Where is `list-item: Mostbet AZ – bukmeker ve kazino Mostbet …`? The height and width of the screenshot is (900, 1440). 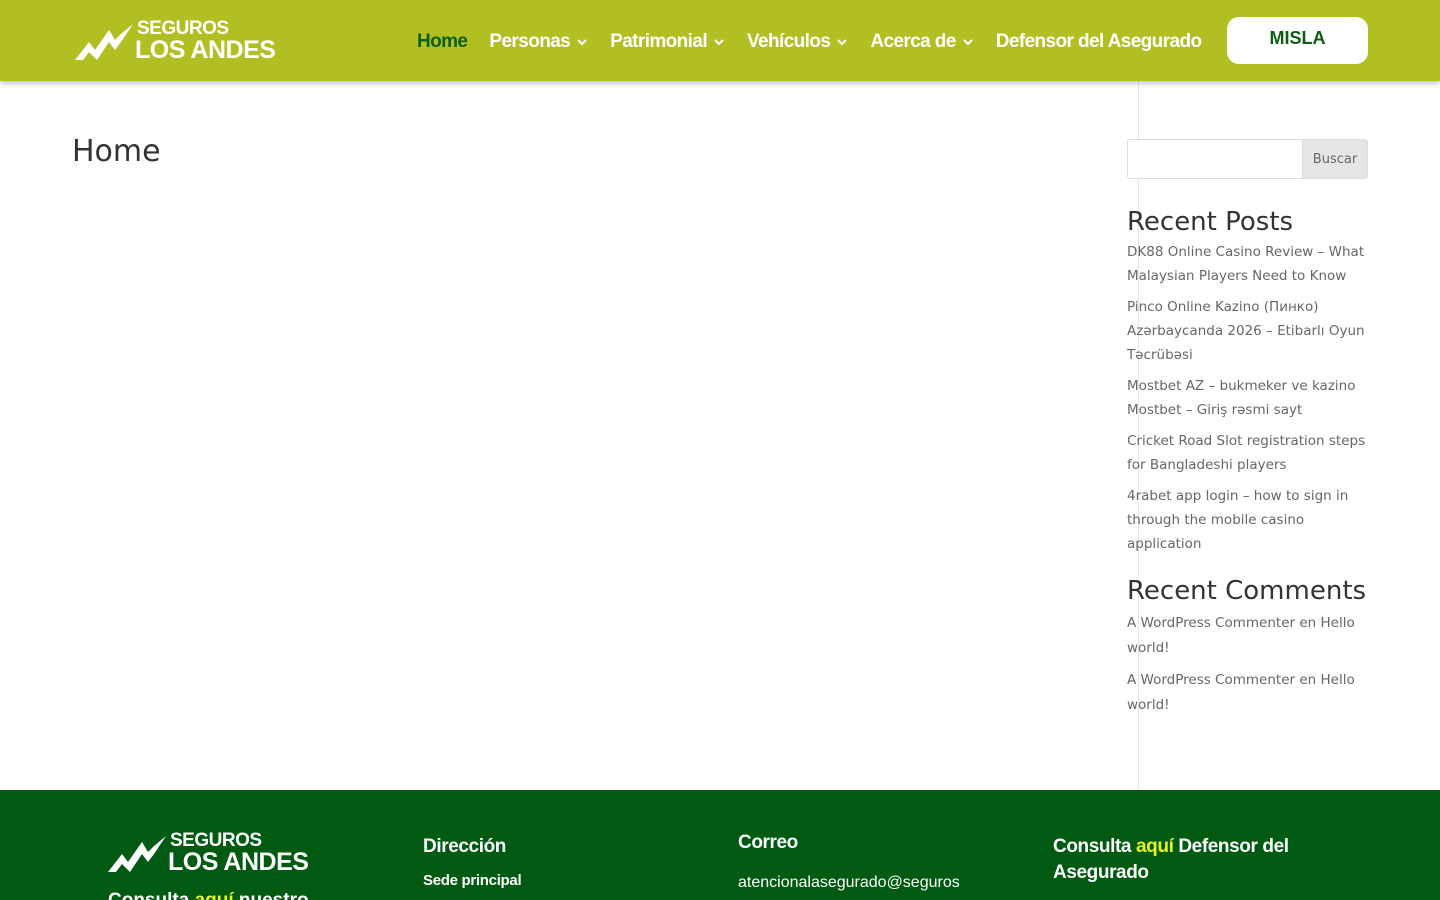 list-item: Mostbet AZ – bukmeker ve kazino Mostbet … is located at coordinates (1249, 398).